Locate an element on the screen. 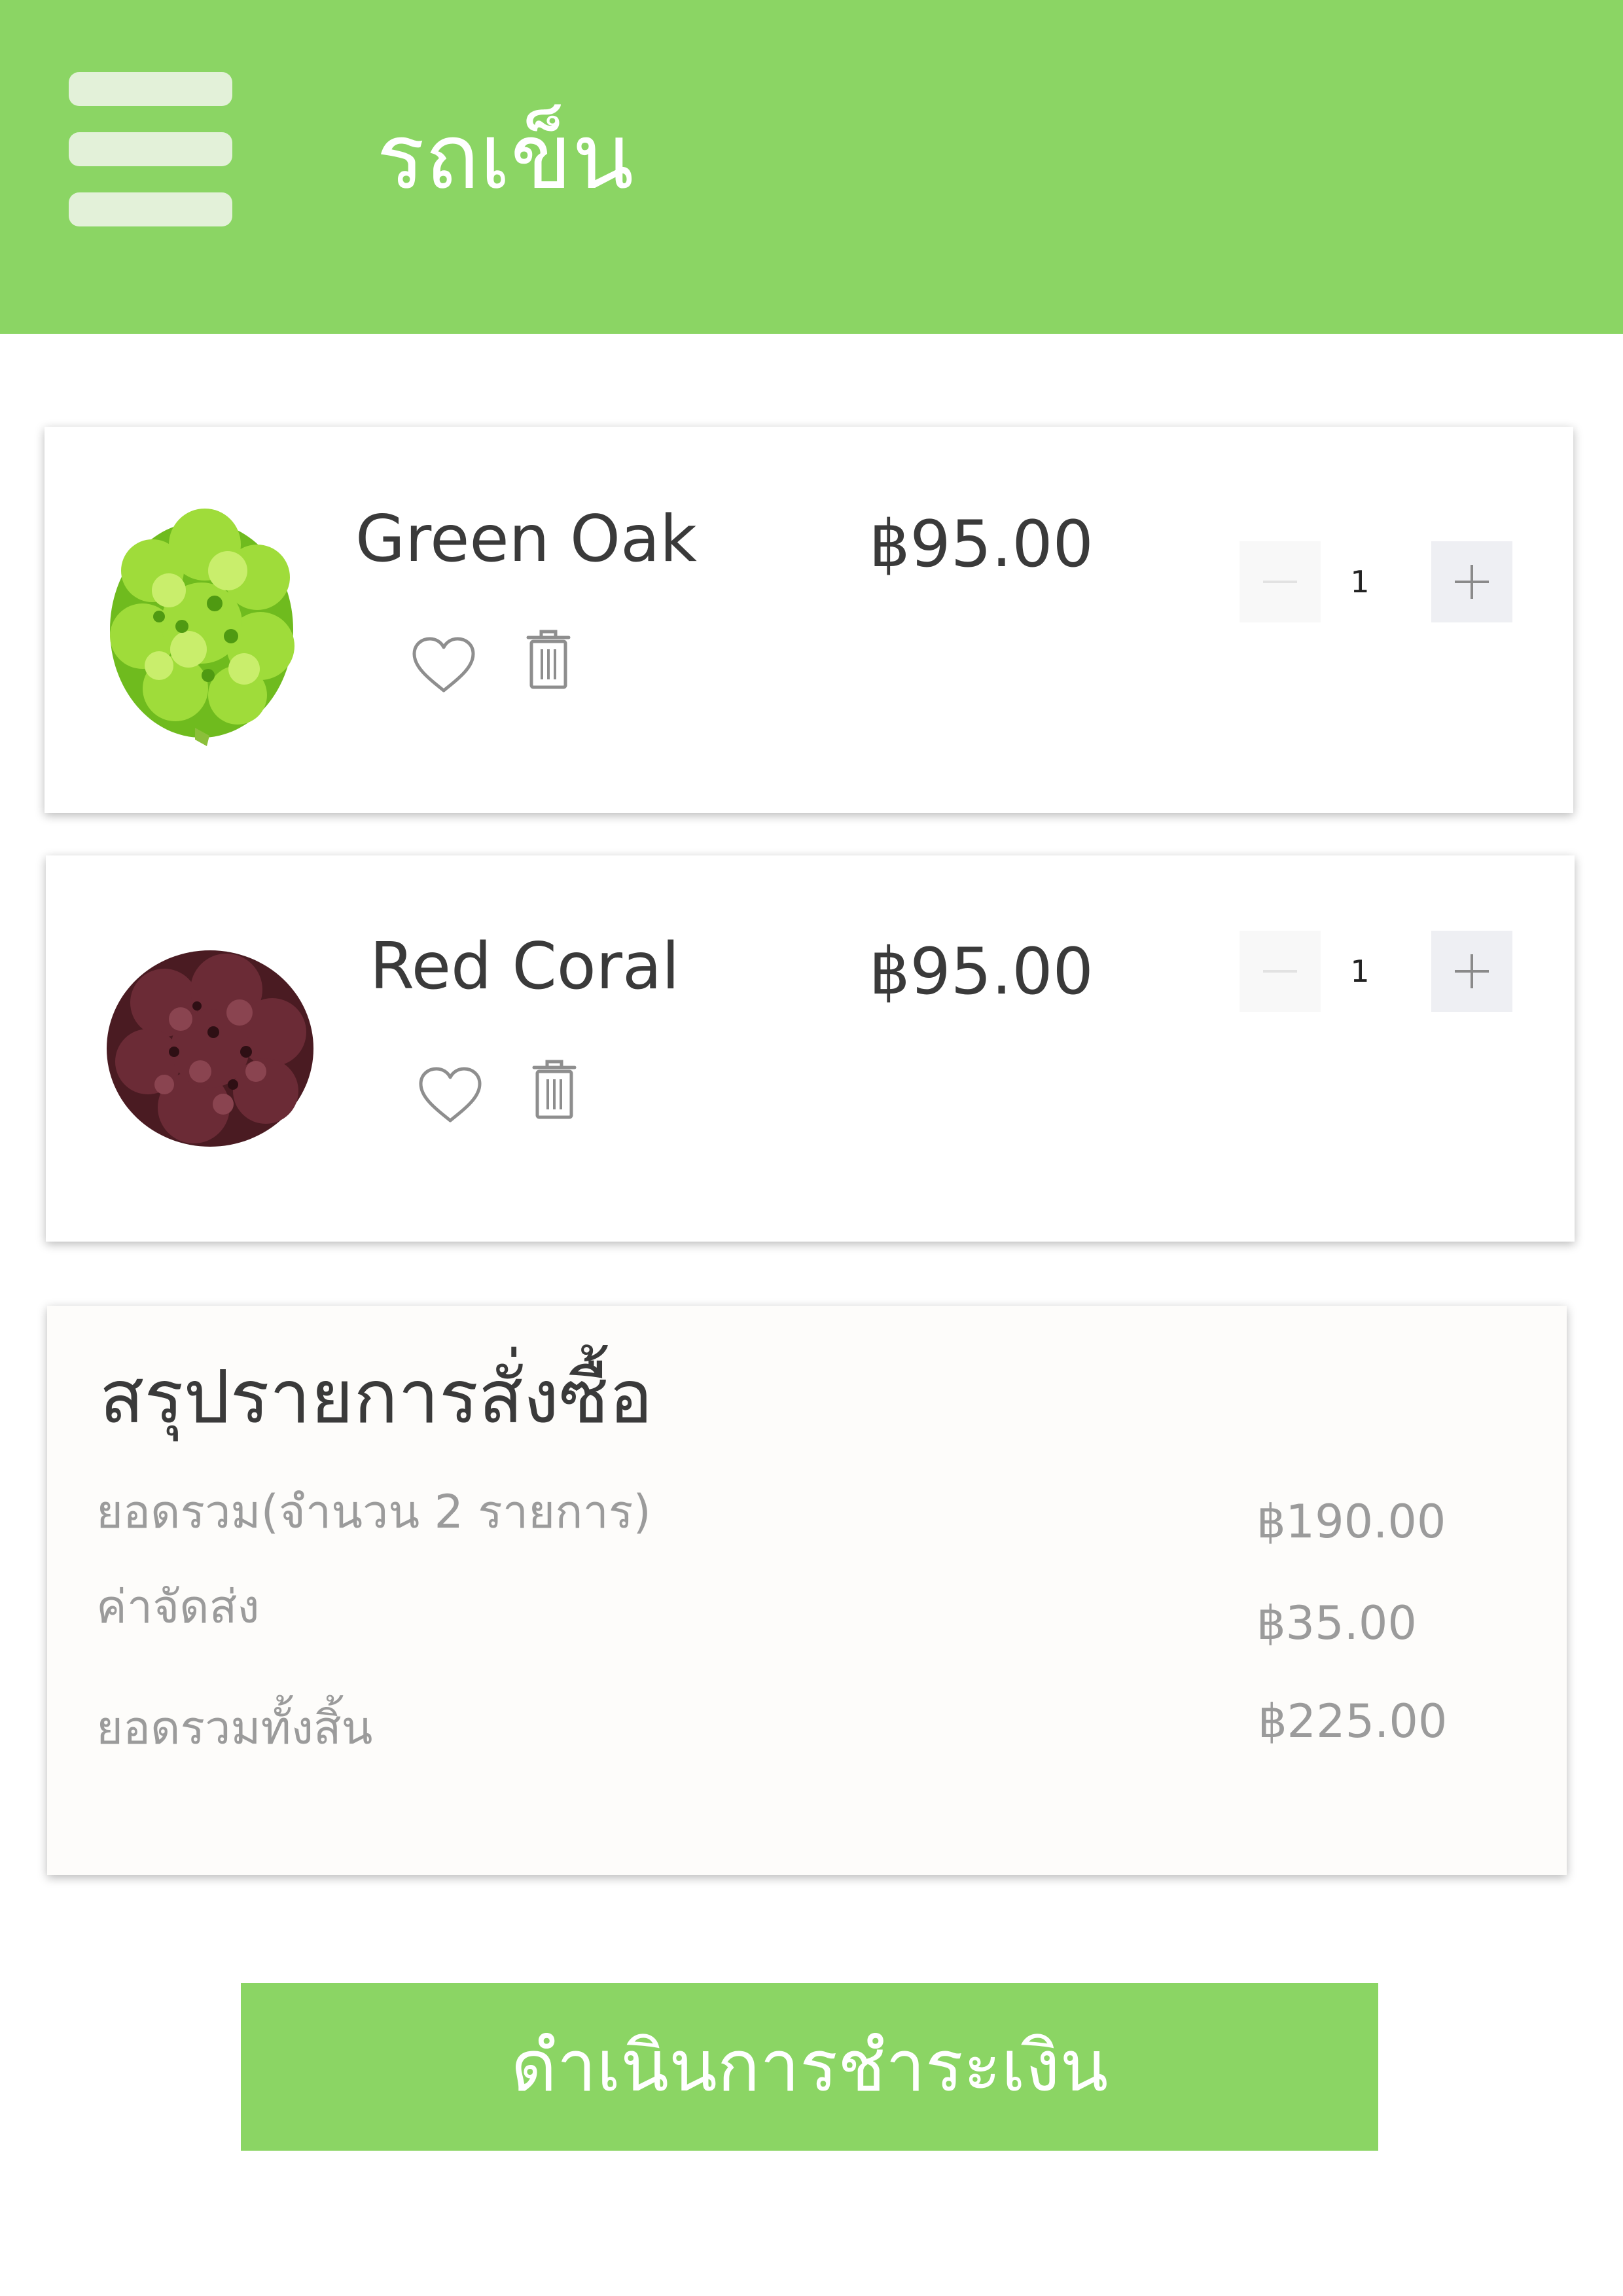  menu-bar-bottom is located at coordinates (150, 209).